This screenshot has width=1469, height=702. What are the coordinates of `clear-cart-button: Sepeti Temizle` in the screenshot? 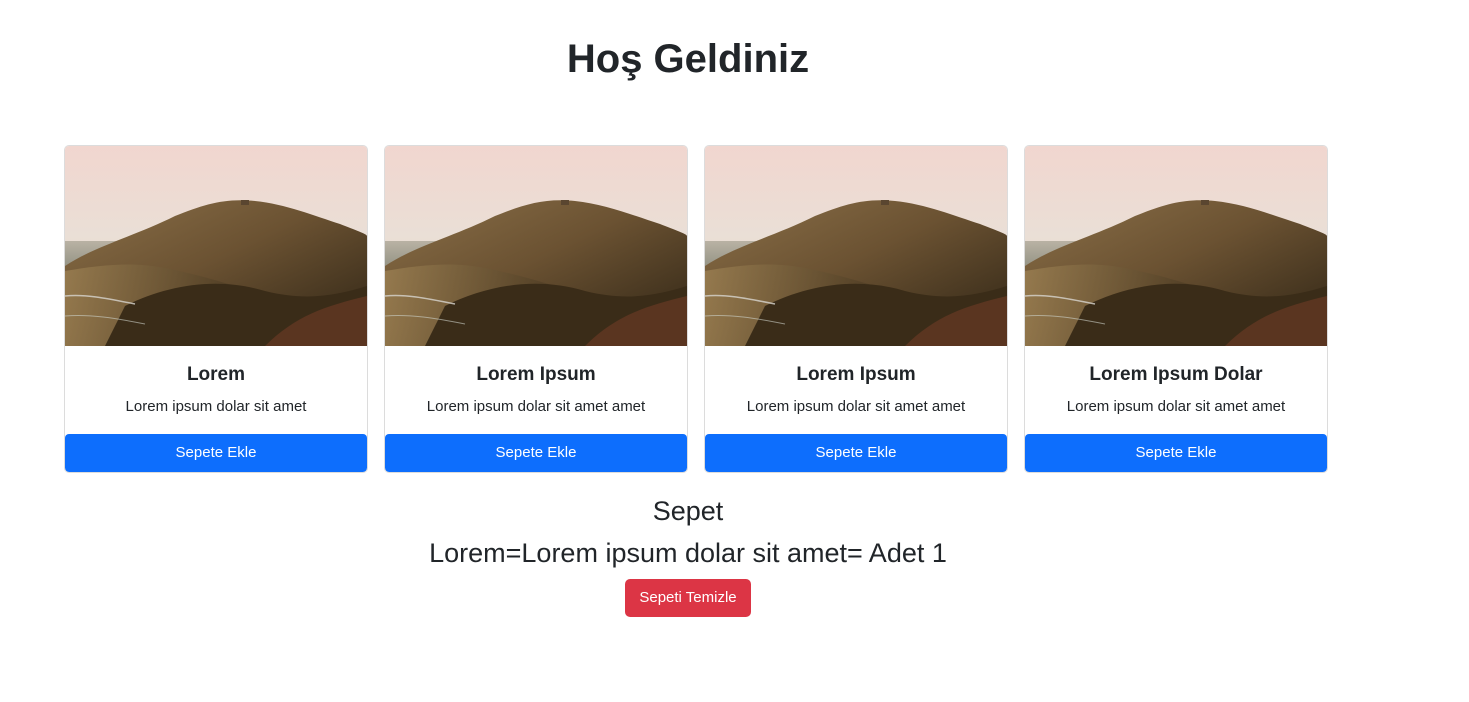 It's located at (688, 598).